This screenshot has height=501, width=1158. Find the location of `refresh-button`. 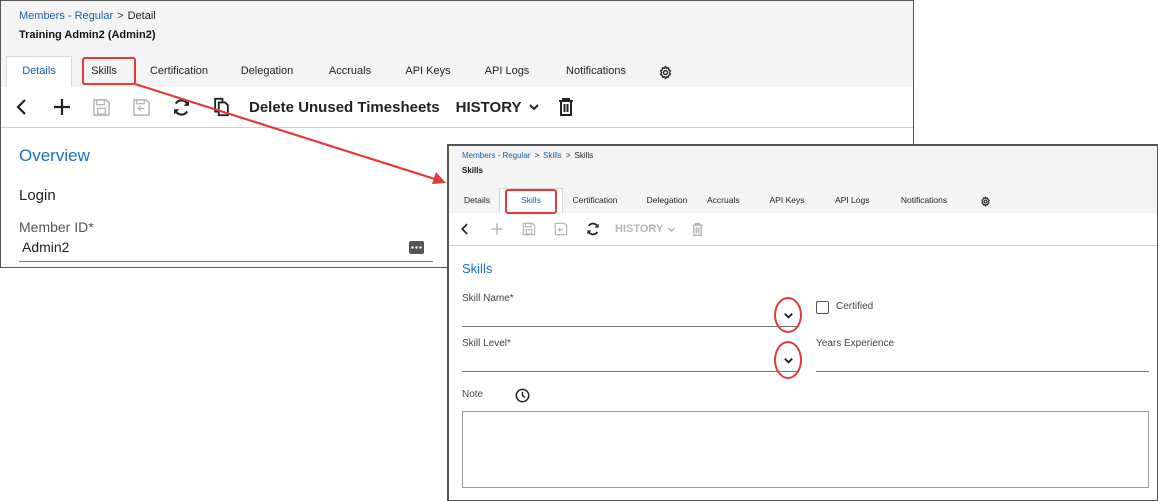

refresh-button is located at coordinates (593, 229).